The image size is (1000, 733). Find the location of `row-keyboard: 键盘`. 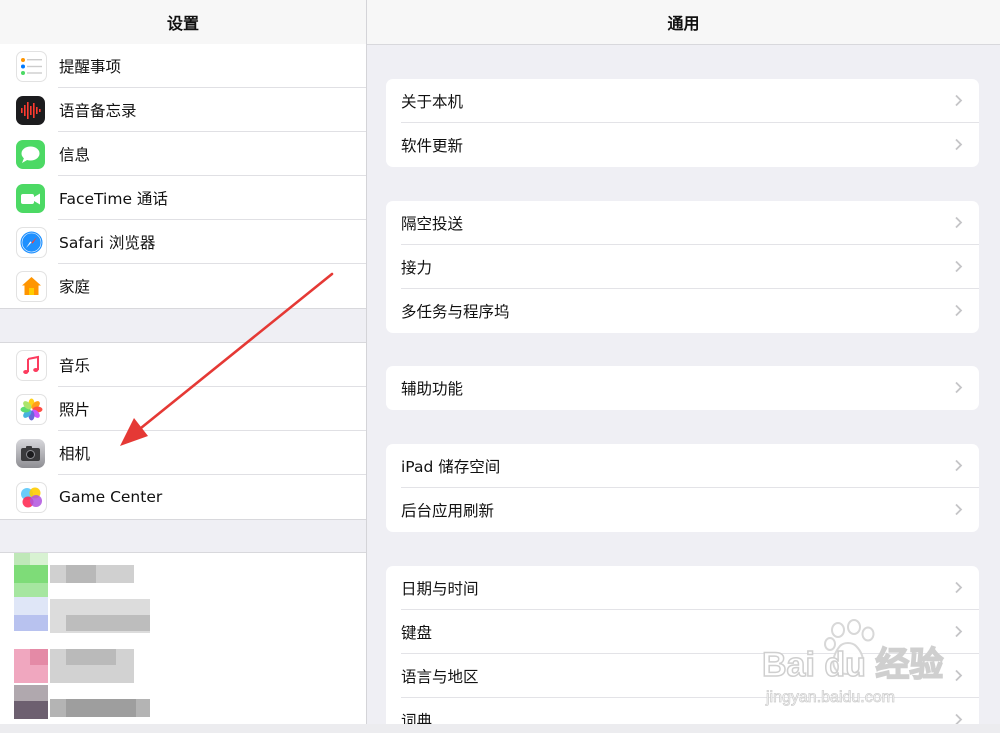

row-keyboard: 键盘 is located at coordinates (682, 632).